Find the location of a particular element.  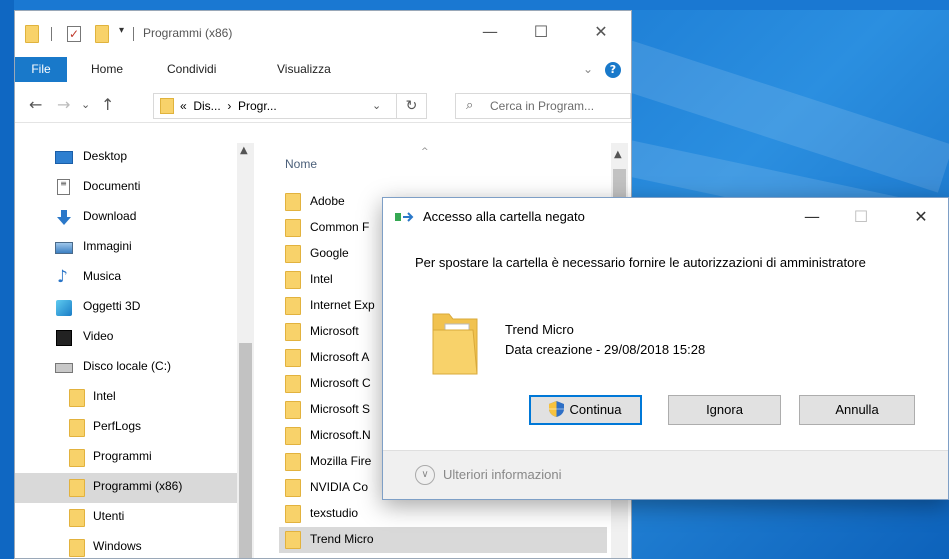

column-header-name: Nome is located at coordinates (301, 164).